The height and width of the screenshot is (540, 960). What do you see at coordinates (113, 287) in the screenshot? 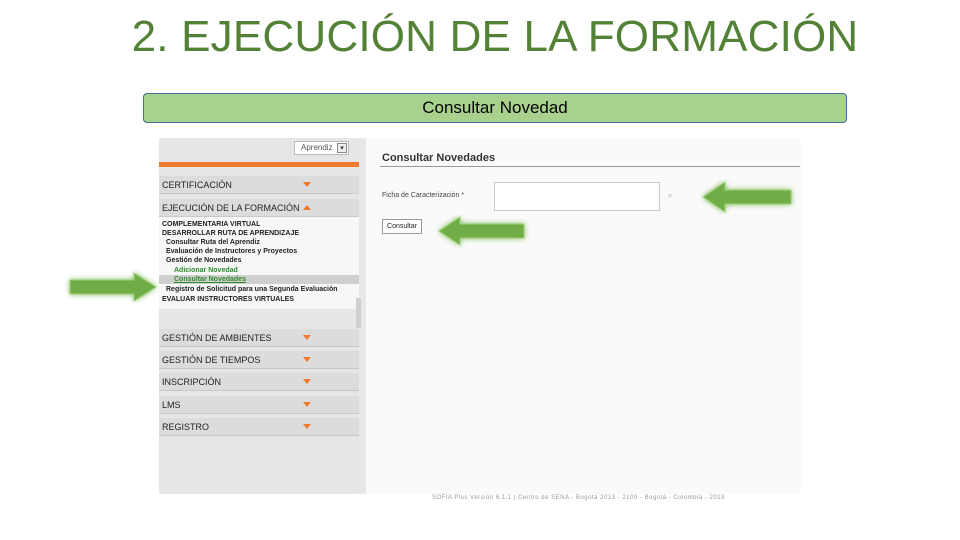
I see `arrow-right-icon` at bounding box center [113, 287].